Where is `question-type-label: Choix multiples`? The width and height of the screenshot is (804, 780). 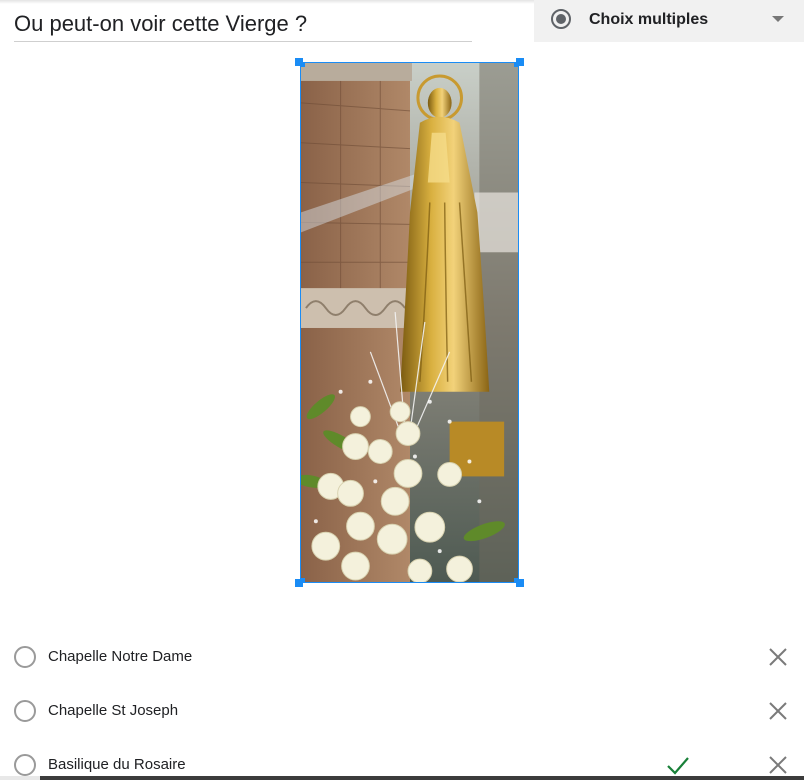
question-type-label: Choix multiples is located at coordinates (649, 19).